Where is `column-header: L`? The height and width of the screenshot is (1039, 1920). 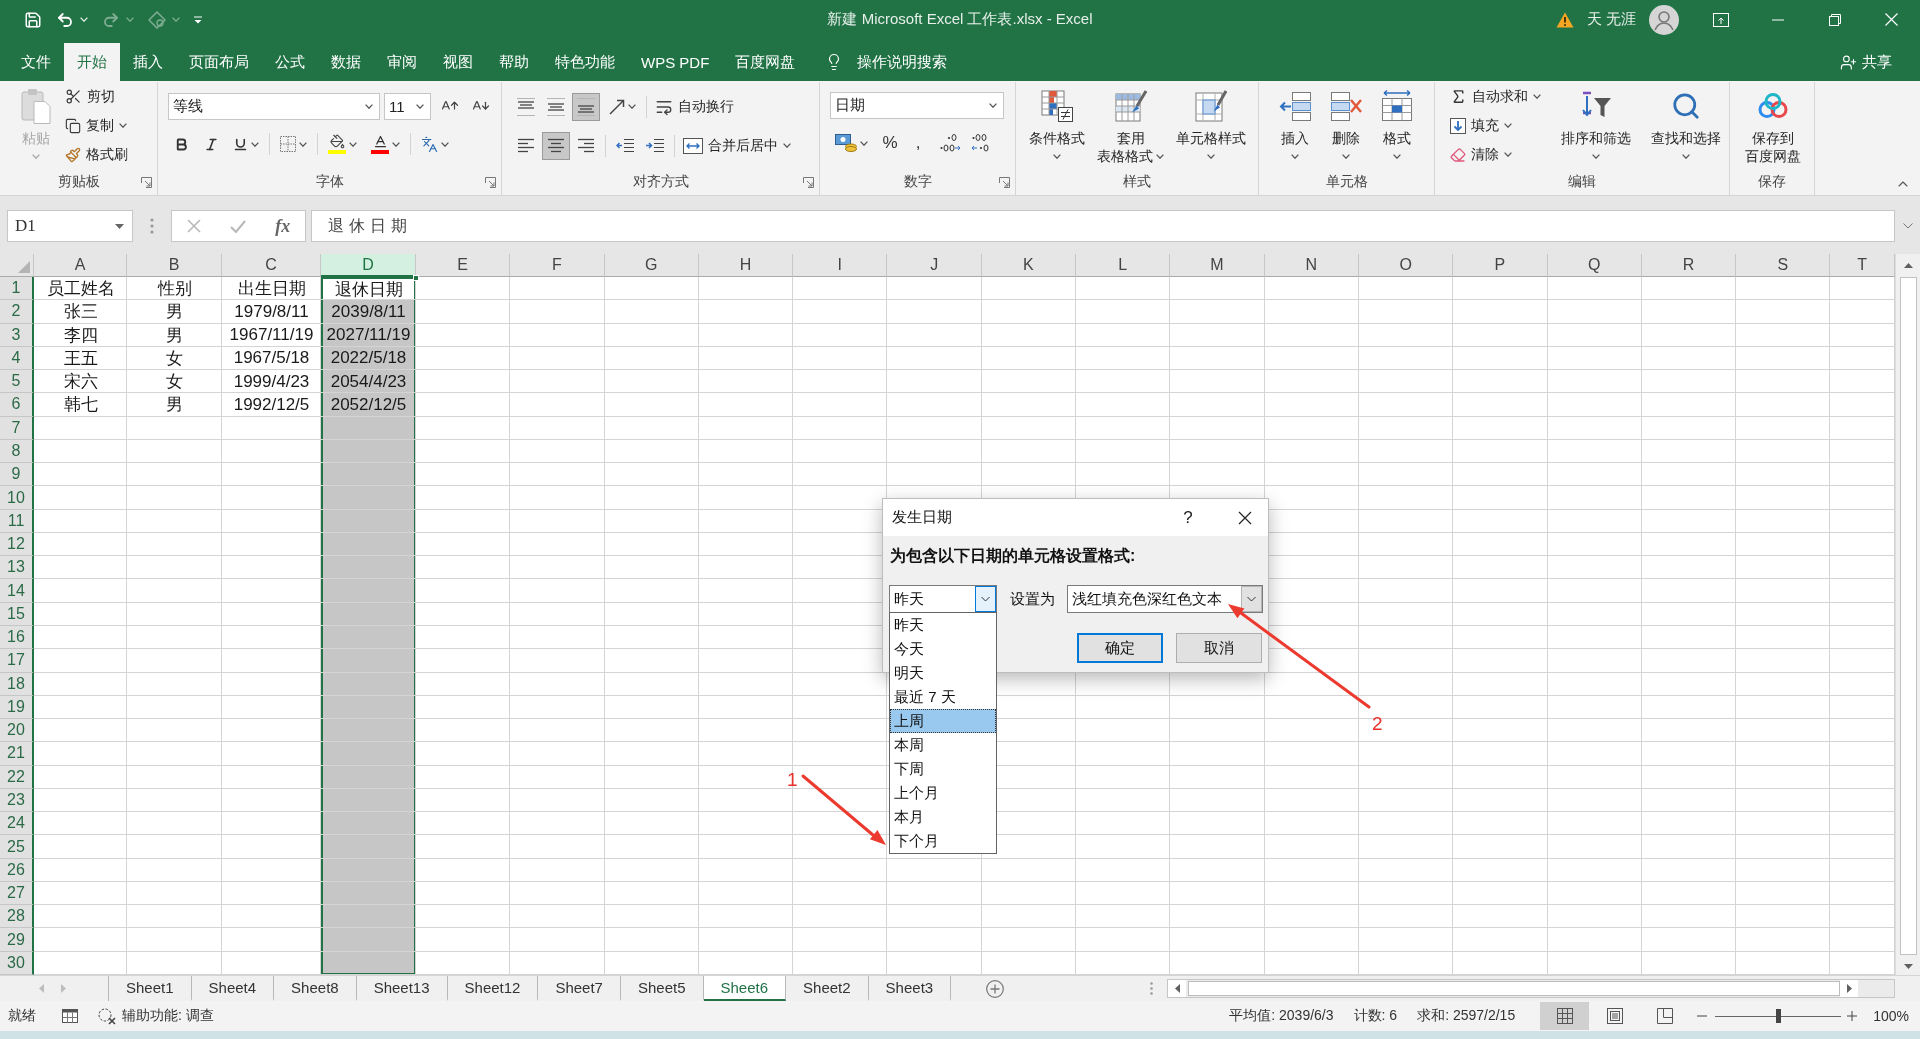
column-header: L is located at coordinates (1123, 265).